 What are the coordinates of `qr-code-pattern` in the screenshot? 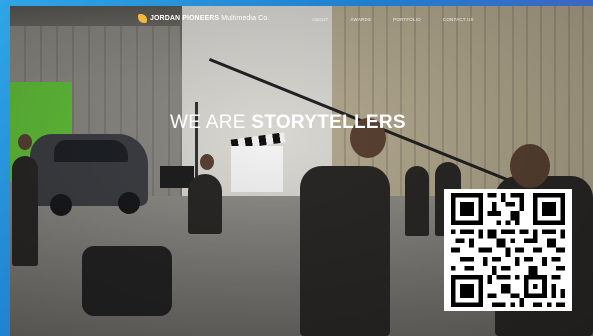 It's located at (508, 250).